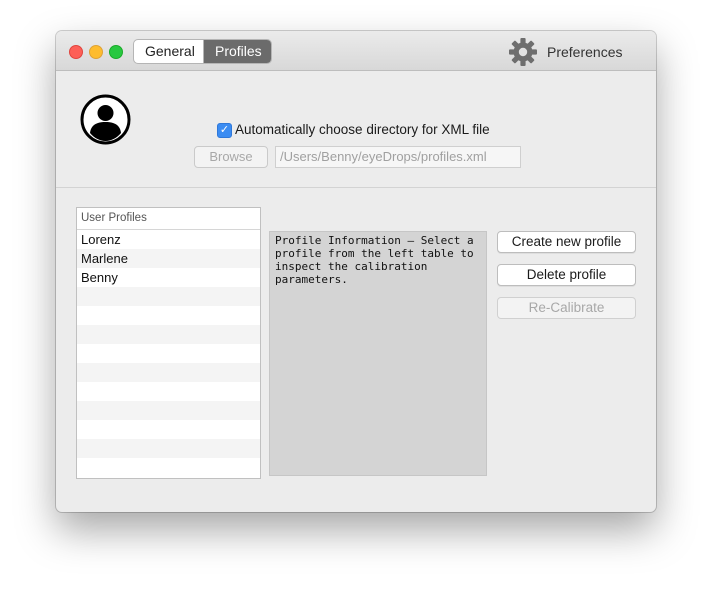  Describe the element at coordinates (356, 51) in the screenshot. I see `titlebar: General Profiles Preferences` at that location.